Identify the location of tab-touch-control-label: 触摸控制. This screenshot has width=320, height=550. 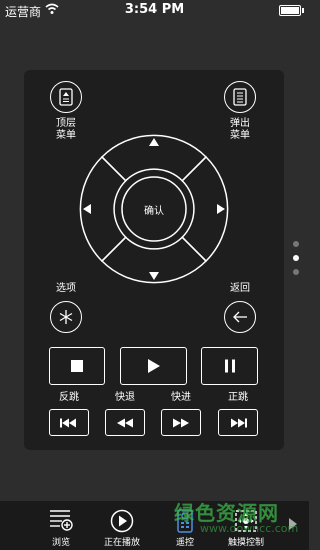
(245, 543).